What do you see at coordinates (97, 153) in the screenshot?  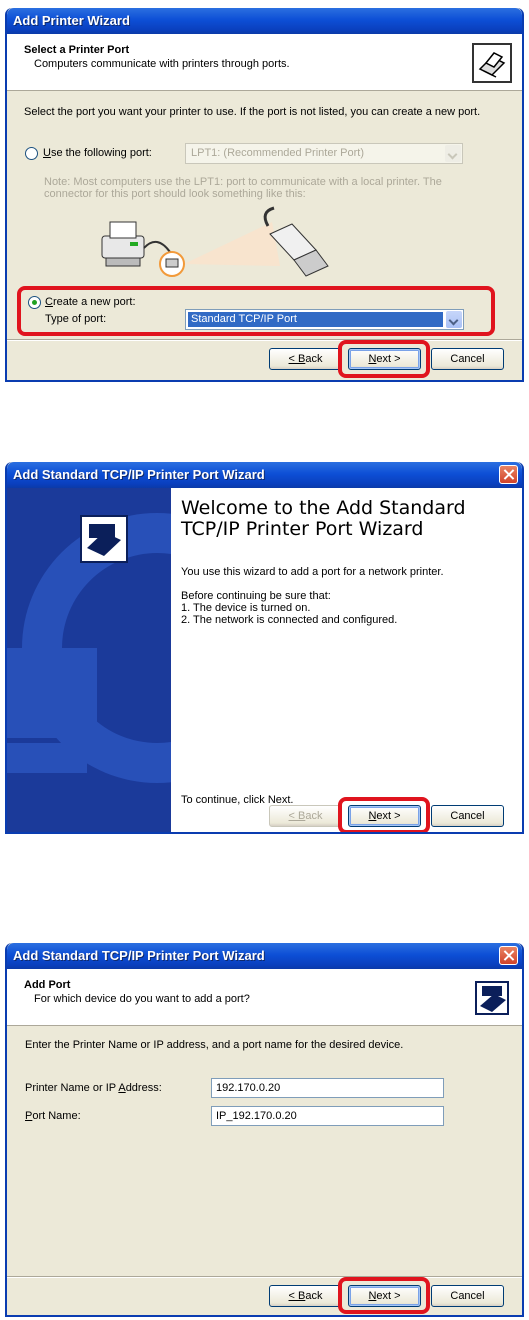 I see `use-port-label: Use the following port:` at bounding box center [97, 153].